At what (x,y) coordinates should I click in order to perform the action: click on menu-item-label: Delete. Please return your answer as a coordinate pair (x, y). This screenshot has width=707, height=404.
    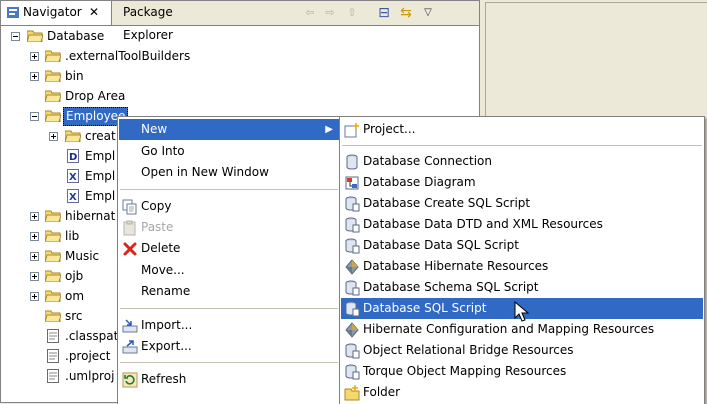
    Looking at the image, I should click on (161, 248).